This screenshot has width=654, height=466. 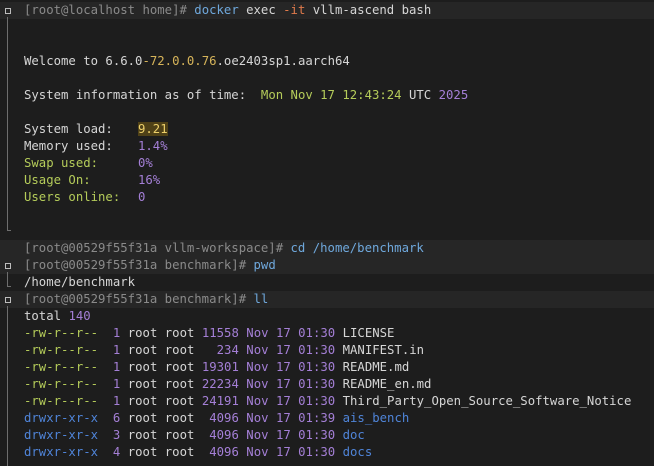 What do you see at coordinates (61, 435) in the screenshot?
I see `file-permissions: drwxr-xr-x` at bounding box center [61, 435].